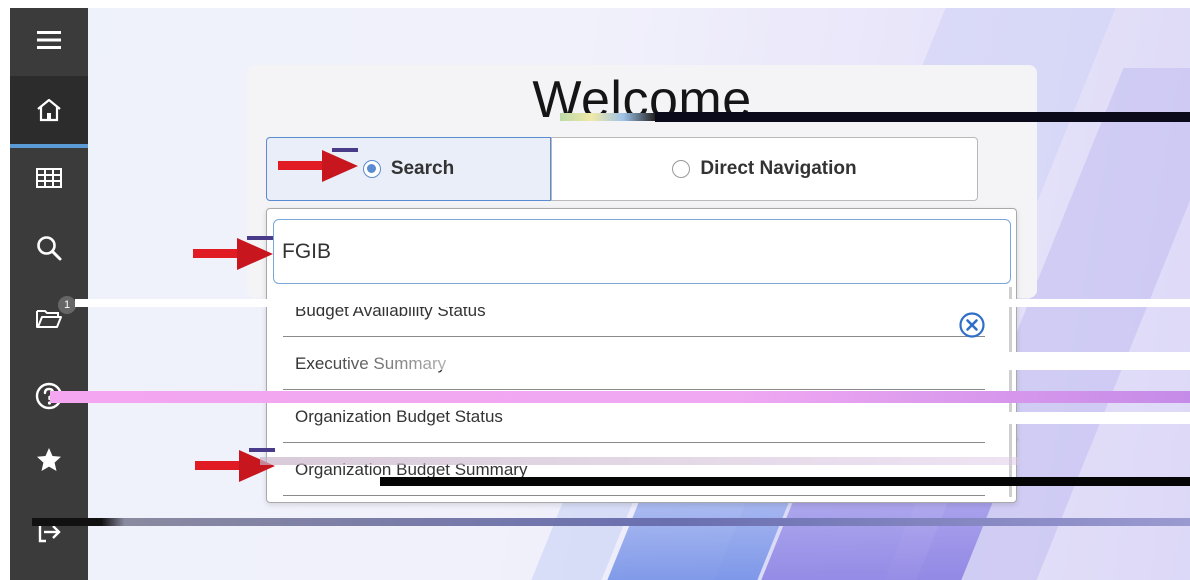 Image resolution: width=1190 pixels, height=580 pixels. I want to click on search-icon, so click(49, 248).